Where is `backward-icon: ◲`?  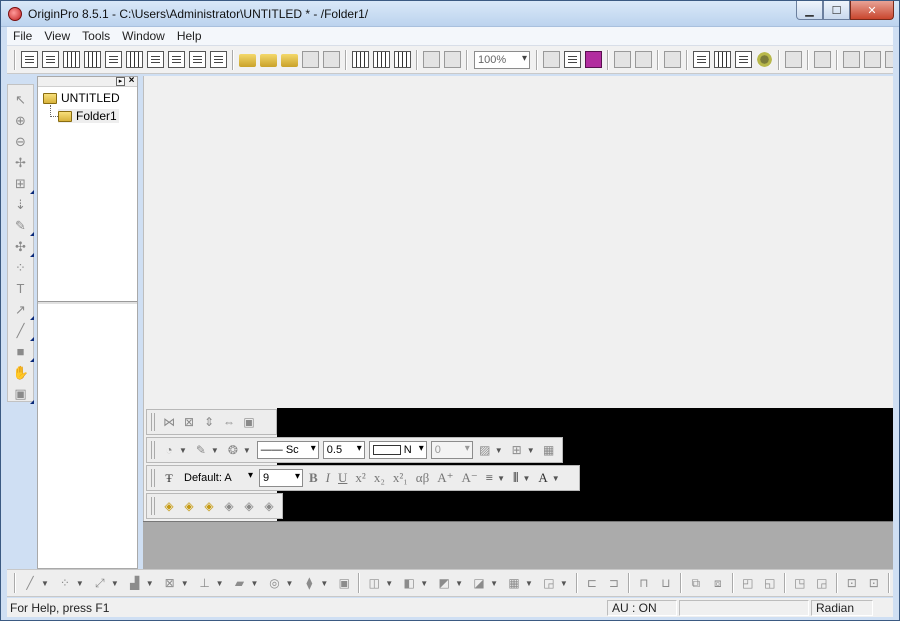
backward-icon: ◲ is located at coordinates (822, 583).